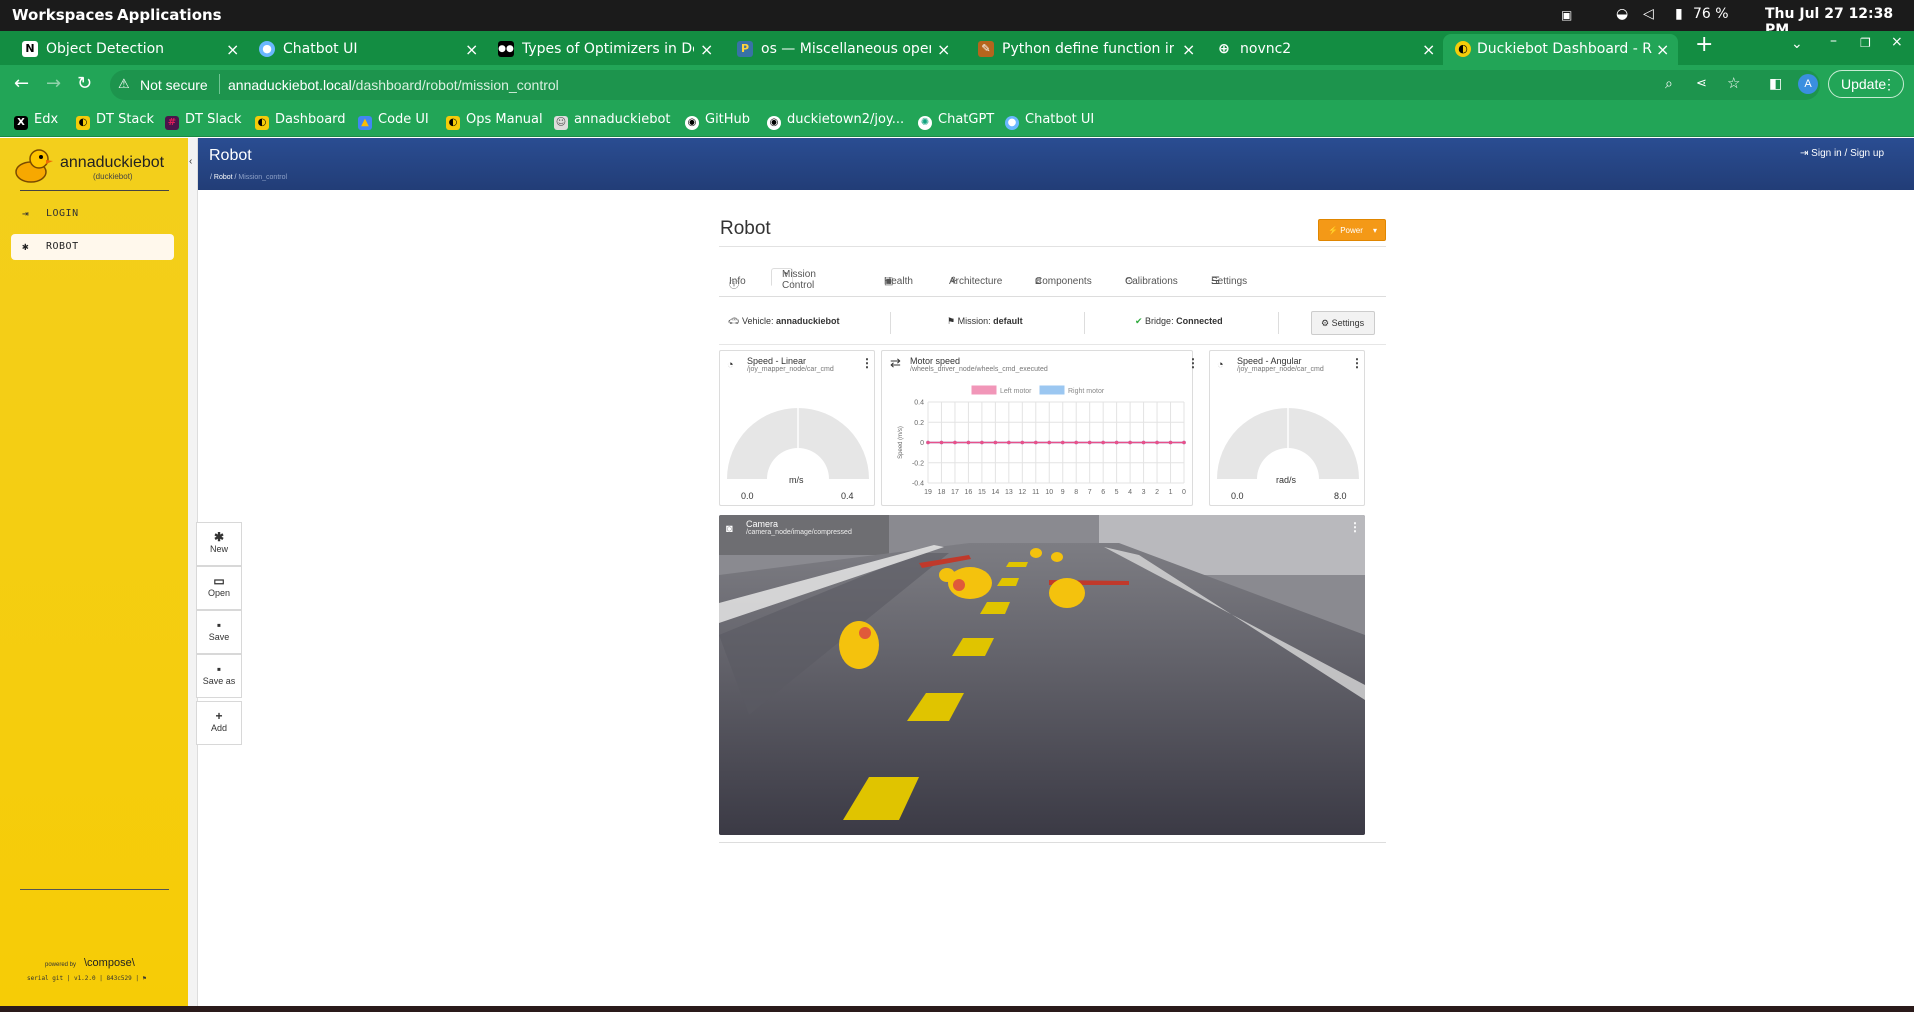 This screenshot has height=1012, width=1914. Describe the element at coordinates (223, 177) in the screenshot. I see `breadcrumb-robot: Robot` at that location.